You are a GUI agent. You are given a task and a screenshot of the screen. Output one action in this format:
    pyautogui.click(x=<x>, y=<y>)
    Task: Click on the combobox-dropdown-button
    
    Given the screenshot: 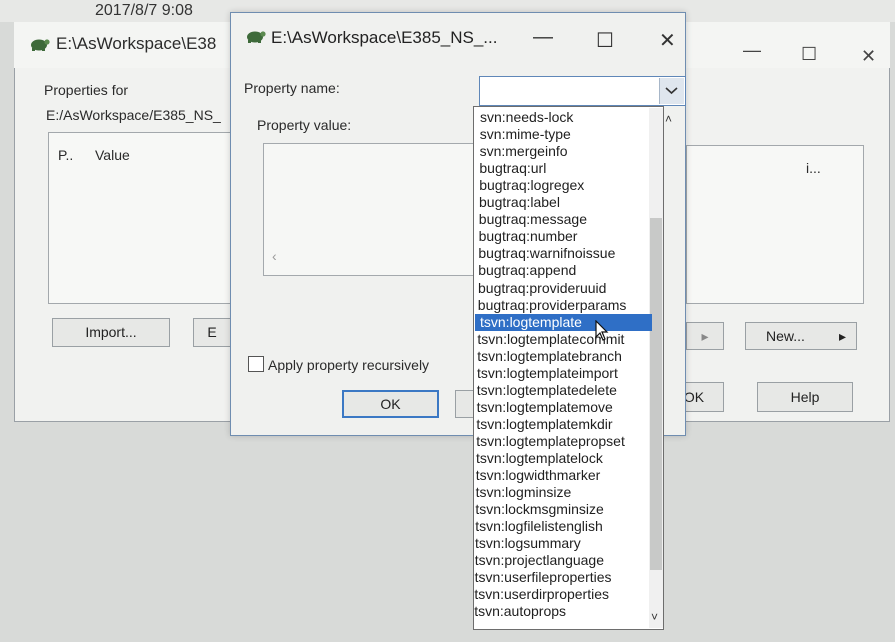 What is the action you would take?
    pyautogui.click(x=671, y=91)
    